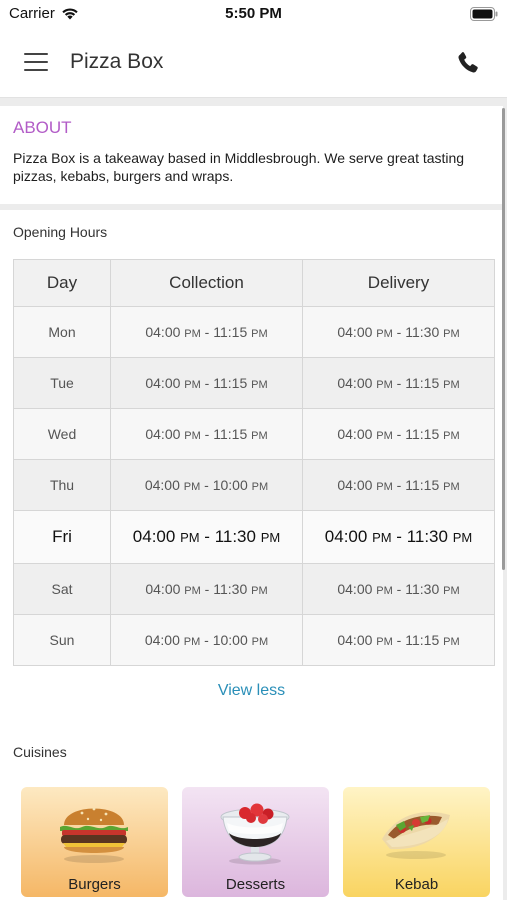  Describe the element at coordinates (62, 434) in the screenshot. I see `day-cell: Wed` at that location.